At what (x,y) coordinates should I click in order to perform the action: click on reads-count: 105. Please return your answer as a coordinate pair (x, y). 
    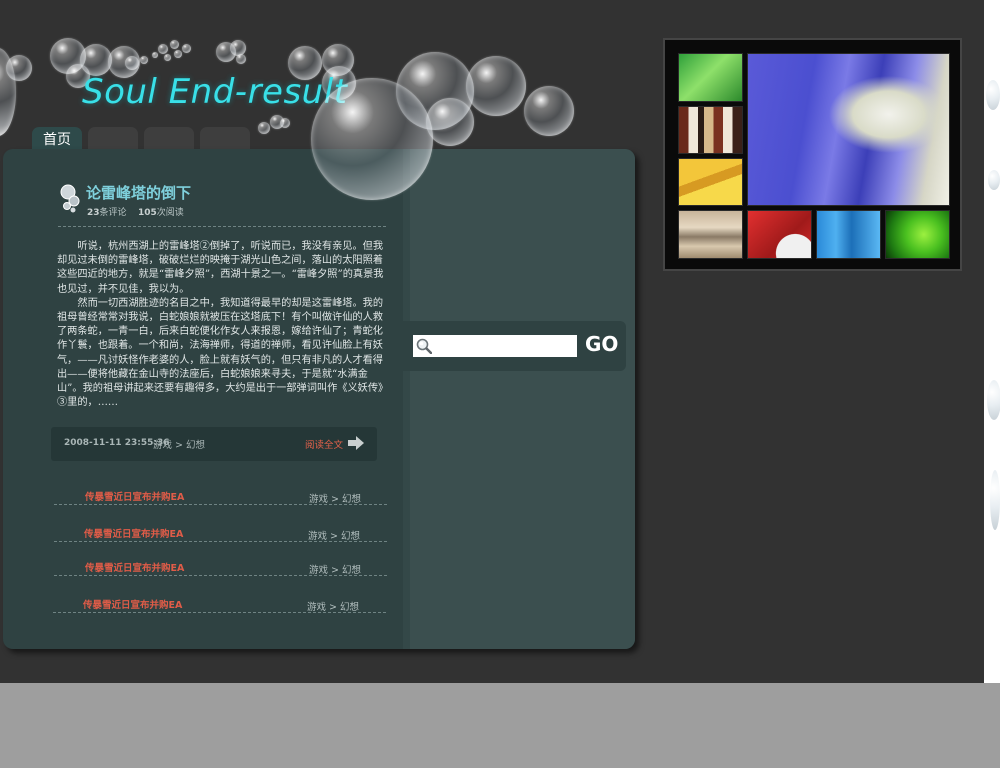
    Looking at the image, I should click on (147, 213).